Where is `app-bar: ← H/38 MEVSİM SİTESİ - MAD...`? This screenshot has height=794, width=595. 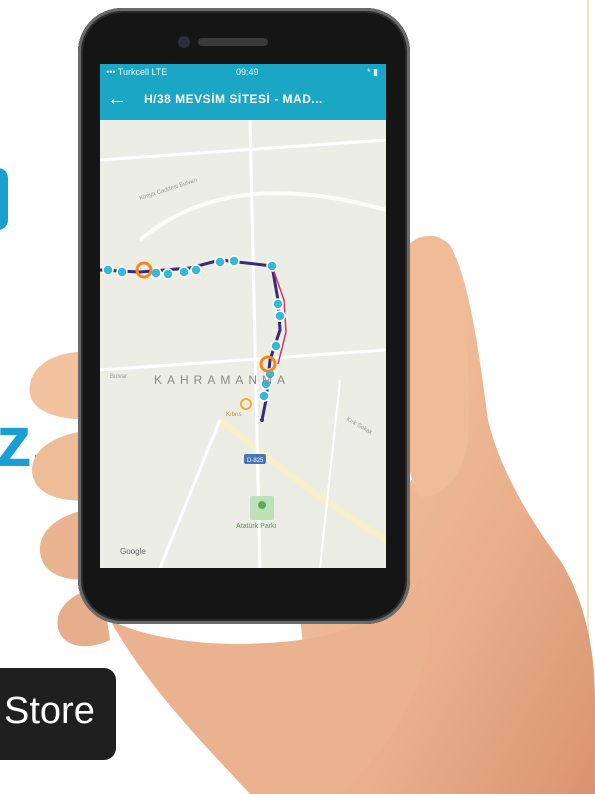 app-bar: ← H/38 MEVSİM SİTESİ - MAD... is located at coordinates (243, 100).